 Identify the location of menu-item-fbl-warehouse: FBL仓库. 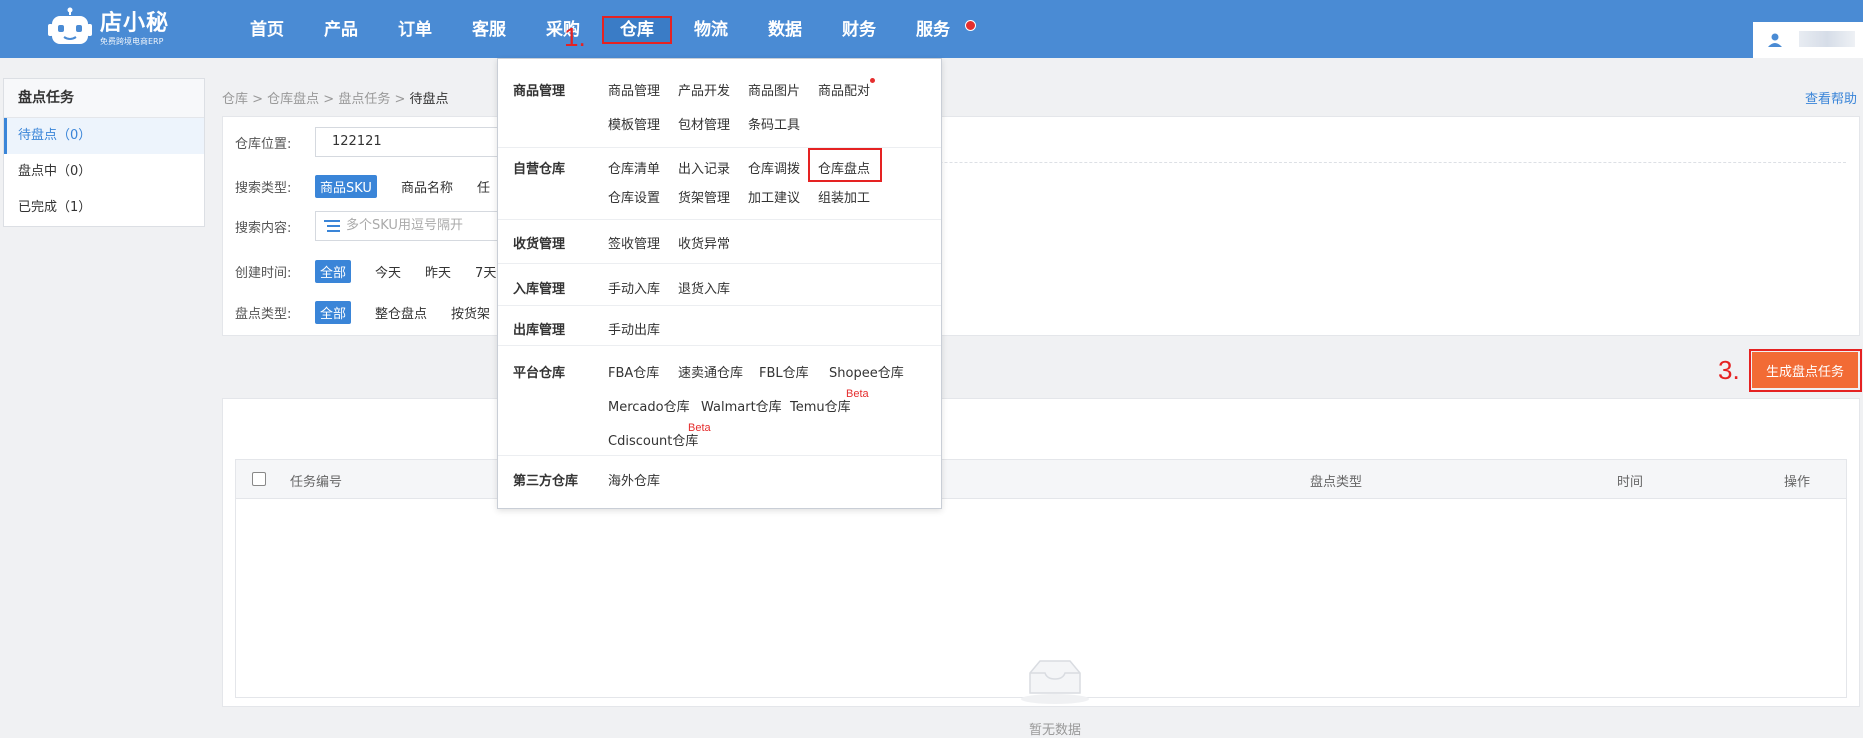
(784, 371).